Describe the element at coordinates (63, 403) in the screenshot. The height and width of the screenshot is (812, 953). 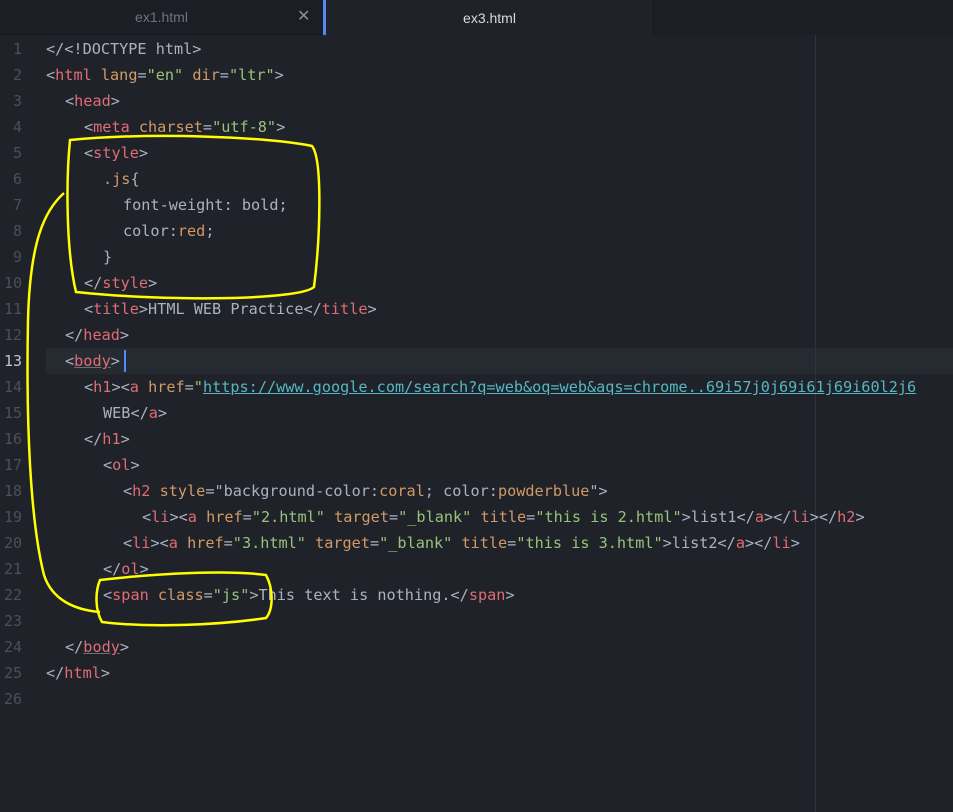
I see `connector-bracket` at that location.